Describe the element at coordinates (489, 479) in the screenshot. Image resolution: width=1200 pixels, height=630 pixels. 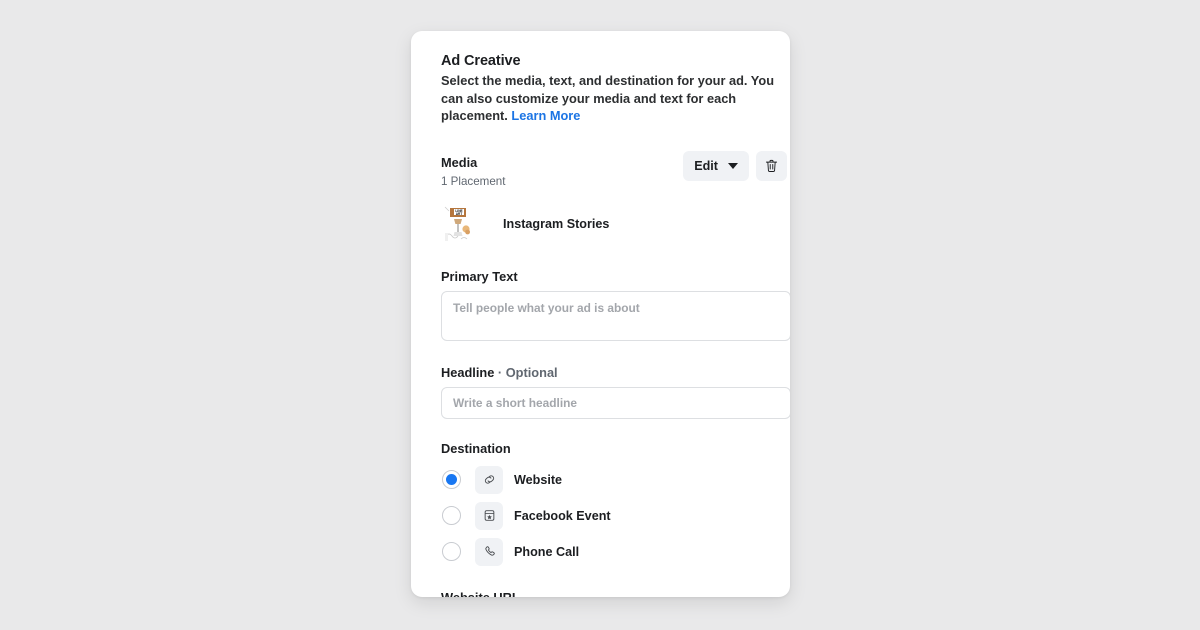
I see `link-icon` at that location.